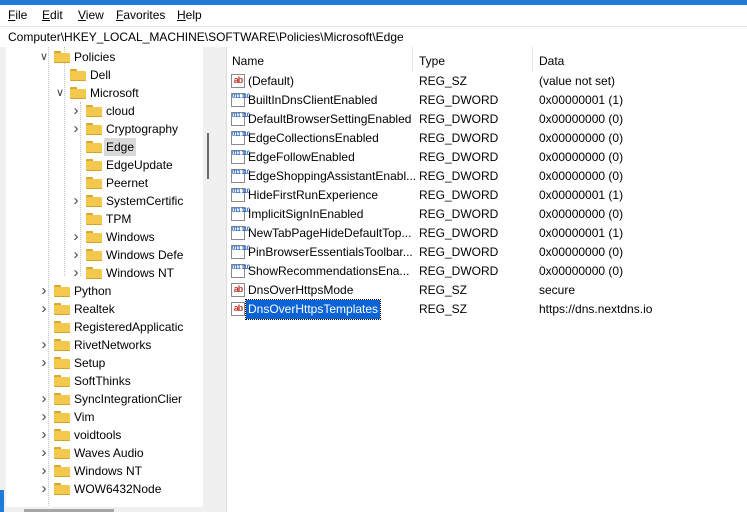  Describe the element at coordinates (104, 345) in the screenshot. I see `tree-item: › RivetNetworks` at that location.